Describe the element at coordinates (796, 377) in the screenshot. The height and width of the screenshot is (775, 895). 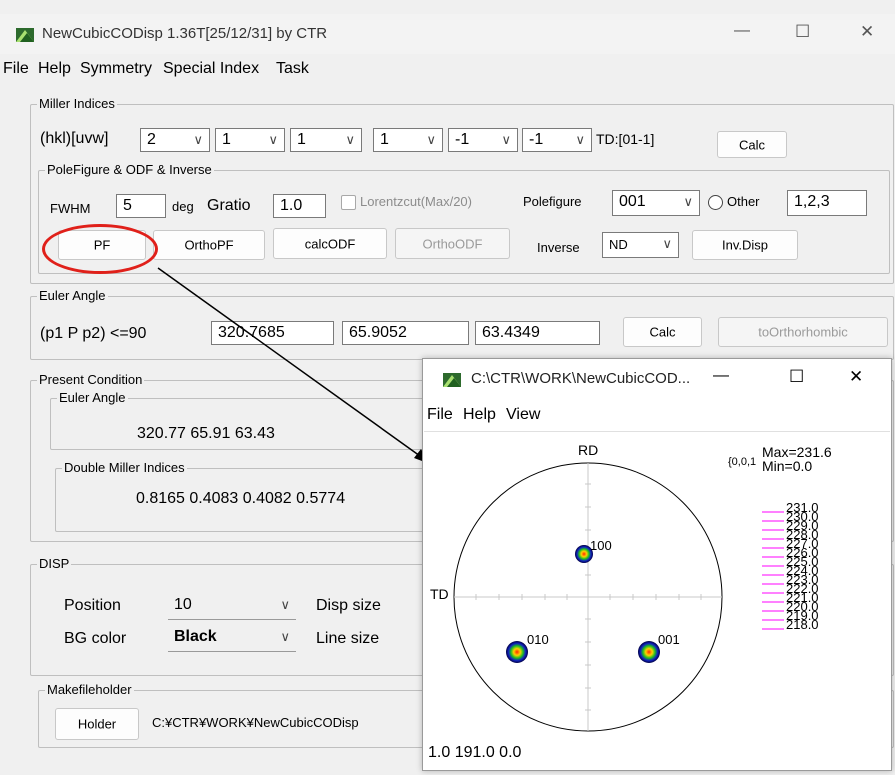
I see `child-maximize-button: ☐` at that location.